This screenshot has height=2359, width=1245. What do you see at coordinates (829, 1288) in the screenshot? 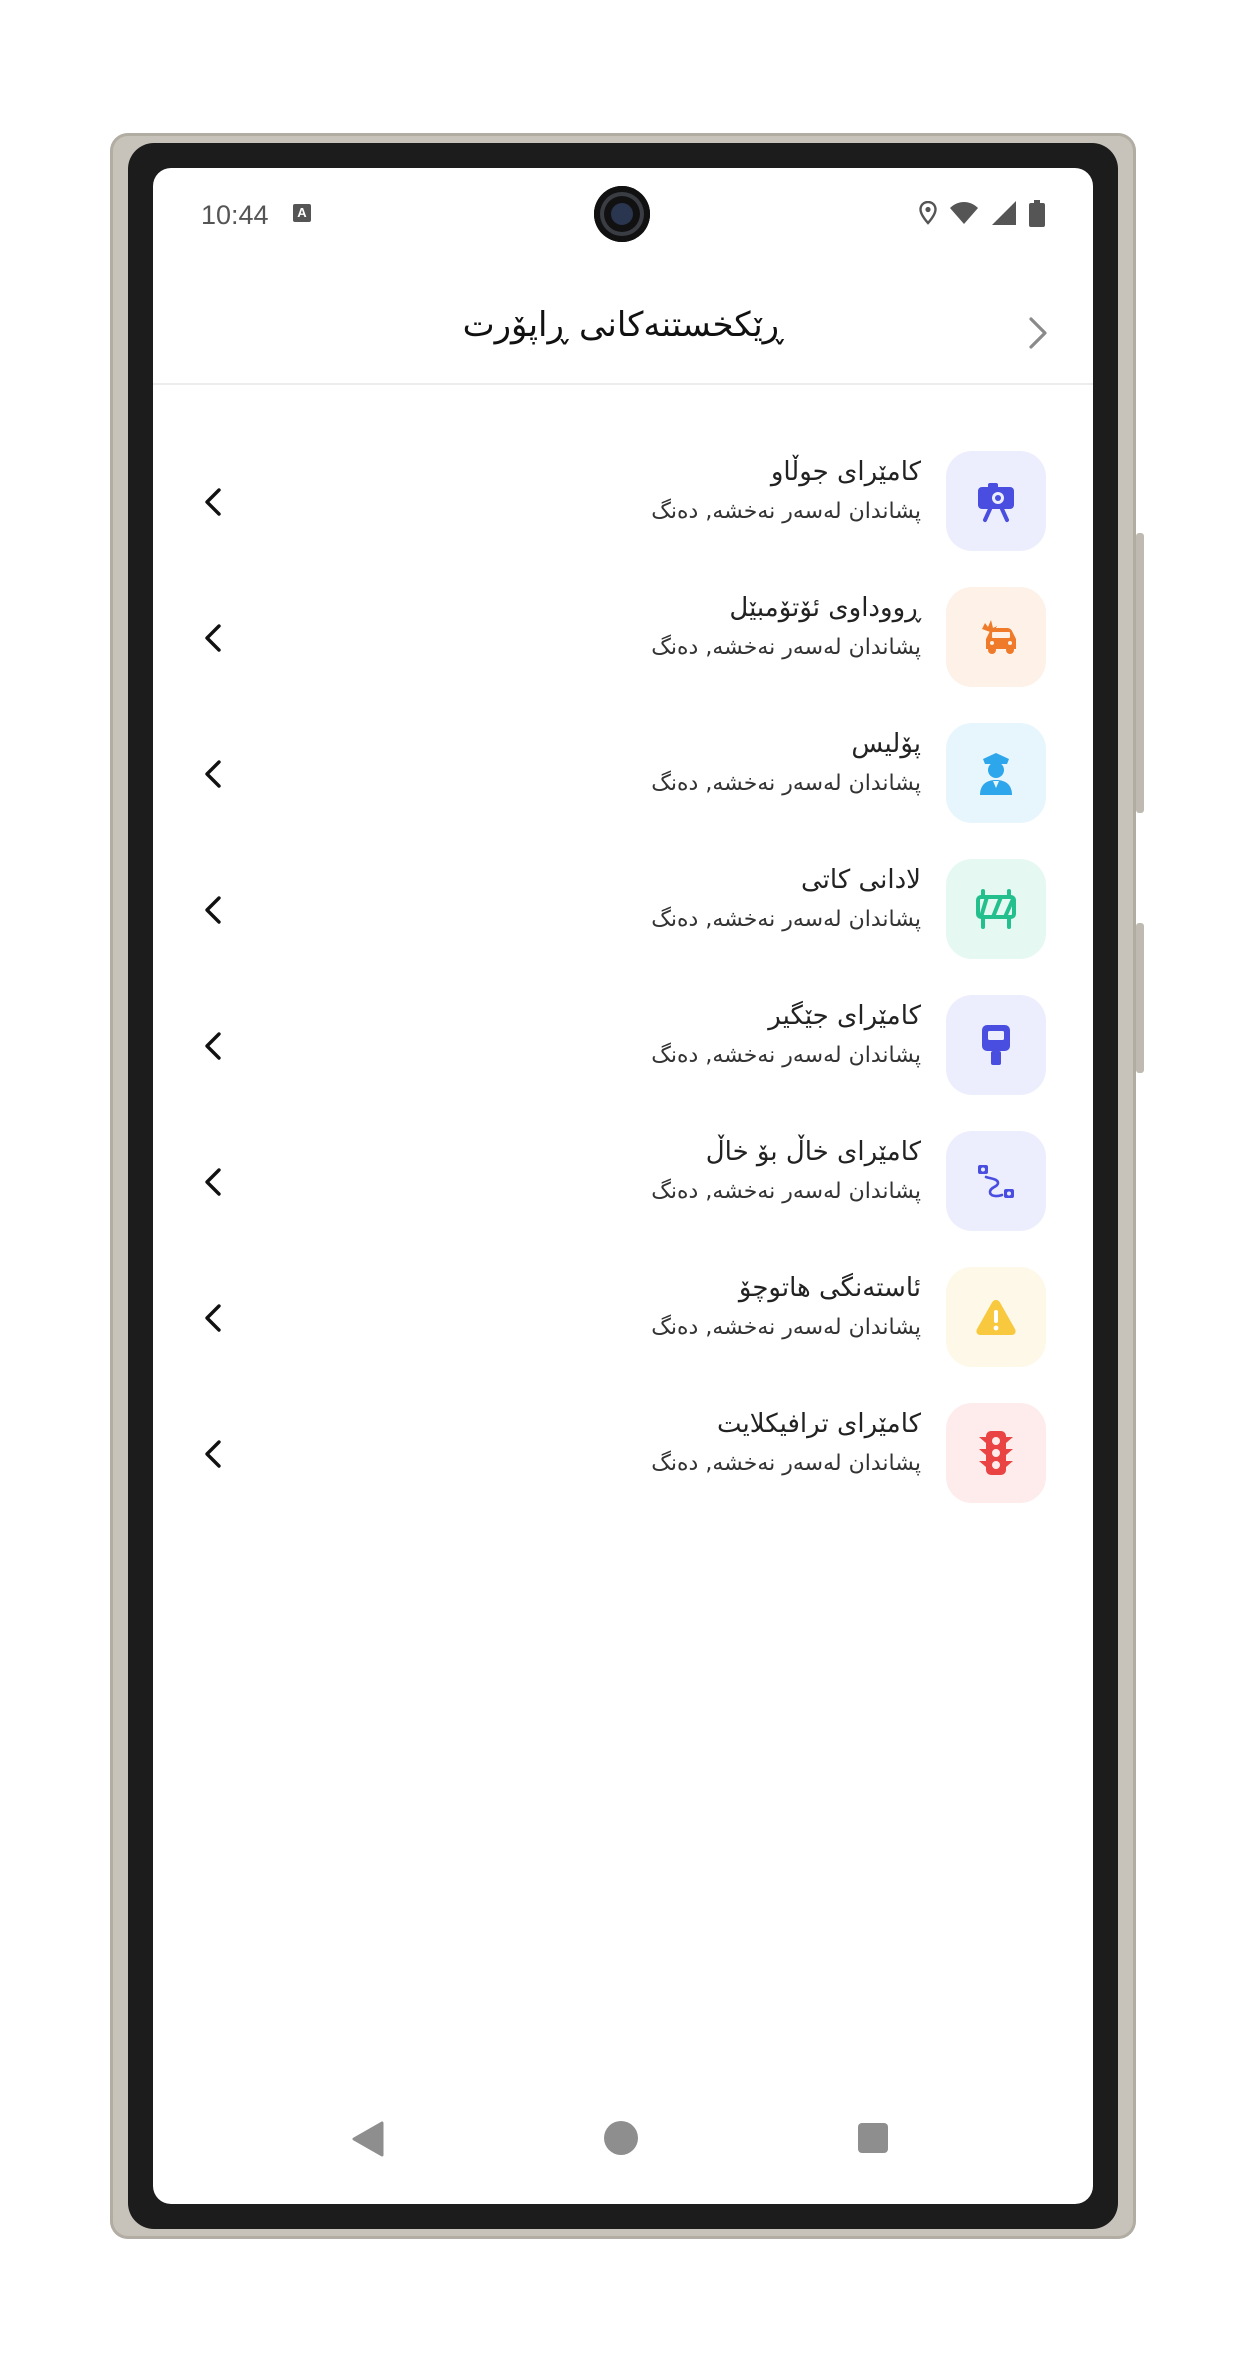
I see `item-title: ئاستەنگی هاتوچۆ` at bounding box center [829, 1288].